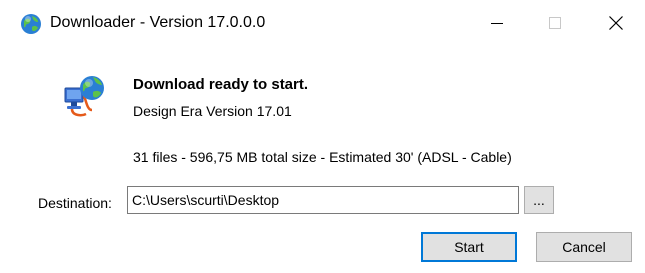 The image size is (645, 273). I want to click on minimize-button, so click(497, 23).